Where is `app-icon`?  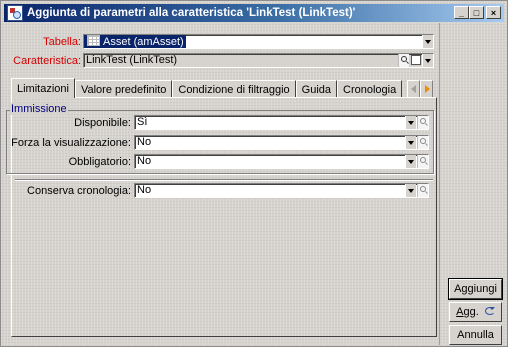 app-icon is located at coordinates (15, 13).